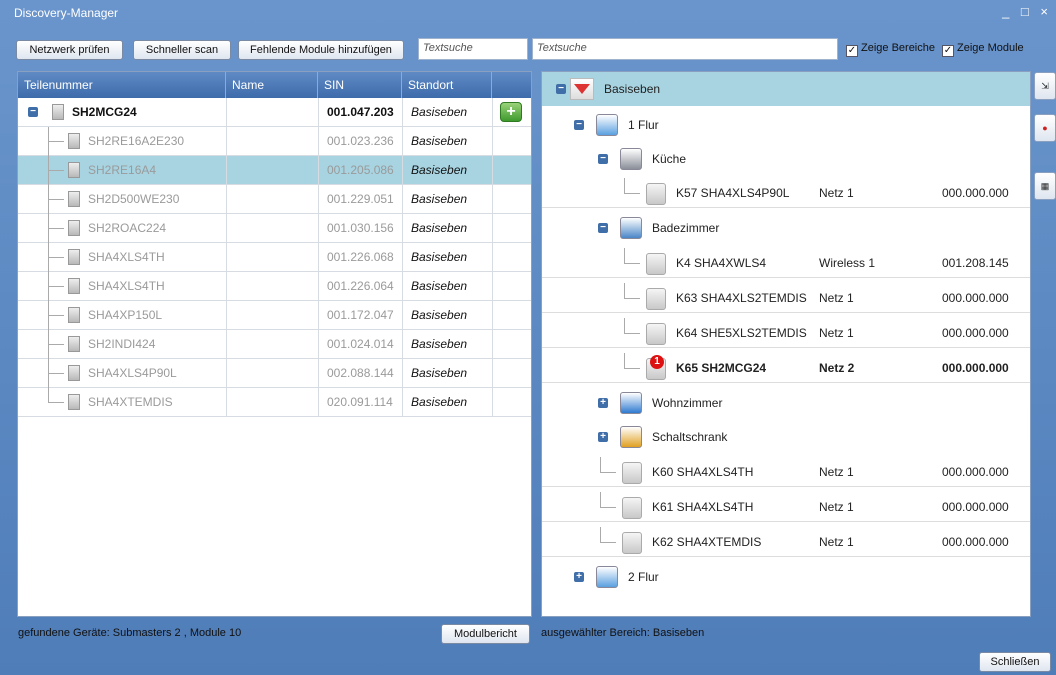 The height and width of the screenshot is (675, 1056). I want to click on area-label: 2 Flur, so click(643, 577).